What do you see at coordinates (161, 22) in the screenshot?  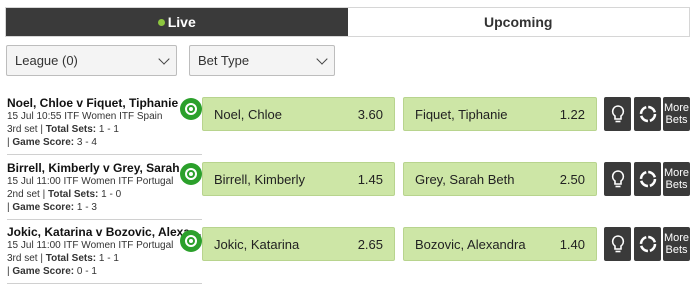 I see `live-dot-icon` at bounding box center [161, 22].